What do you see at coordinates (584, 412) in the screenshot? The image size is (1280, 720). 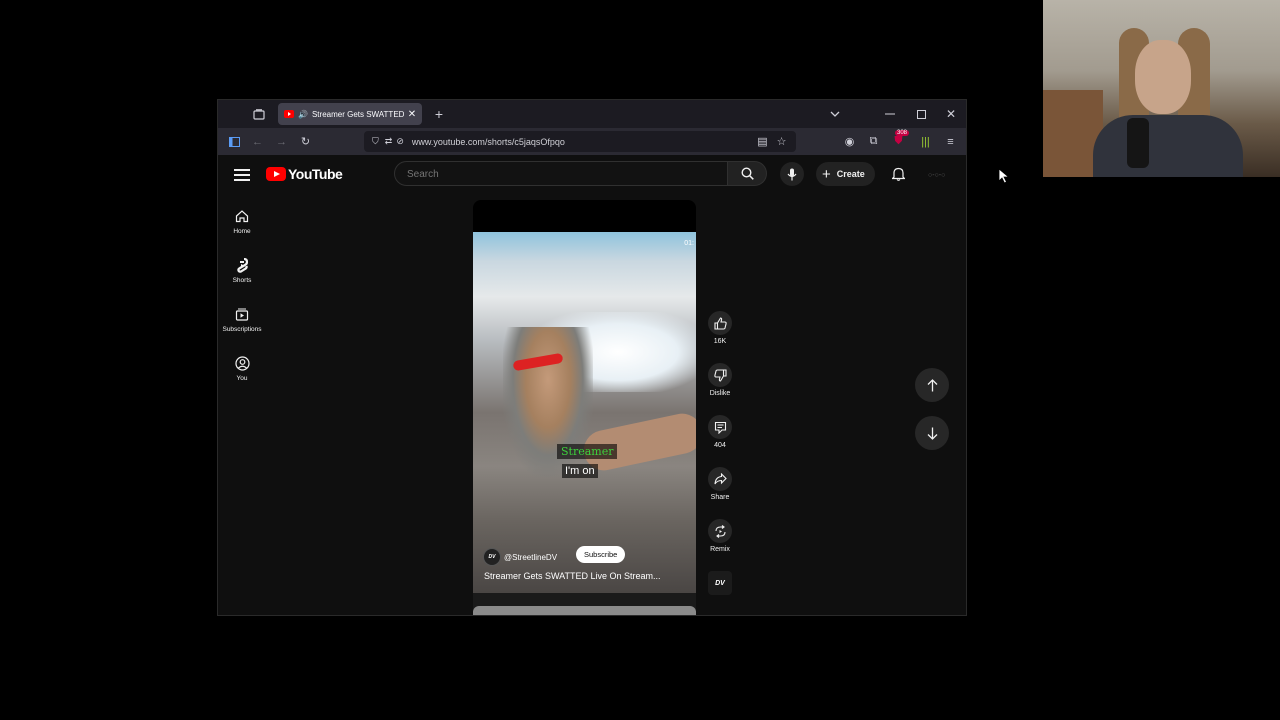 I see `short-video-player: 01: Streamer I'm on` at bounding box center [584, 412].